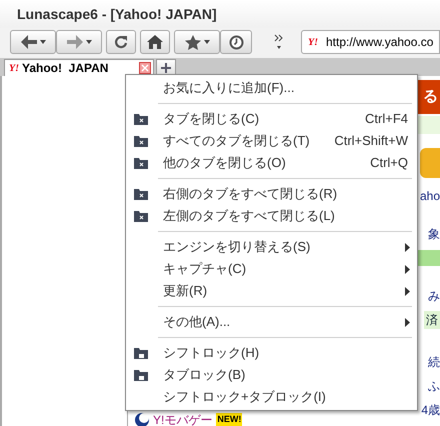 The height and width of the screenshot is (426, 440). What do you see at coordinates (28, 42) in the screenshot?
I see `back-arrow-icon` at bounding box center [28, 42].